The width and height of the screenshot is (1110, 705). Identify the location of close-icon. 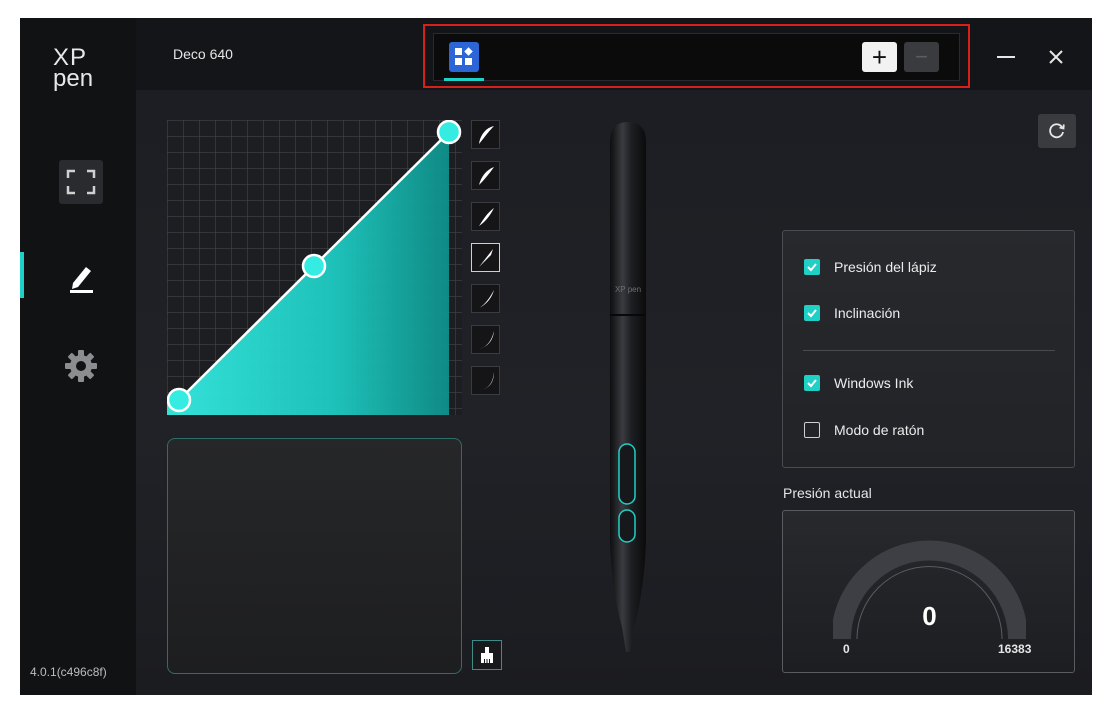
(1056, 57).